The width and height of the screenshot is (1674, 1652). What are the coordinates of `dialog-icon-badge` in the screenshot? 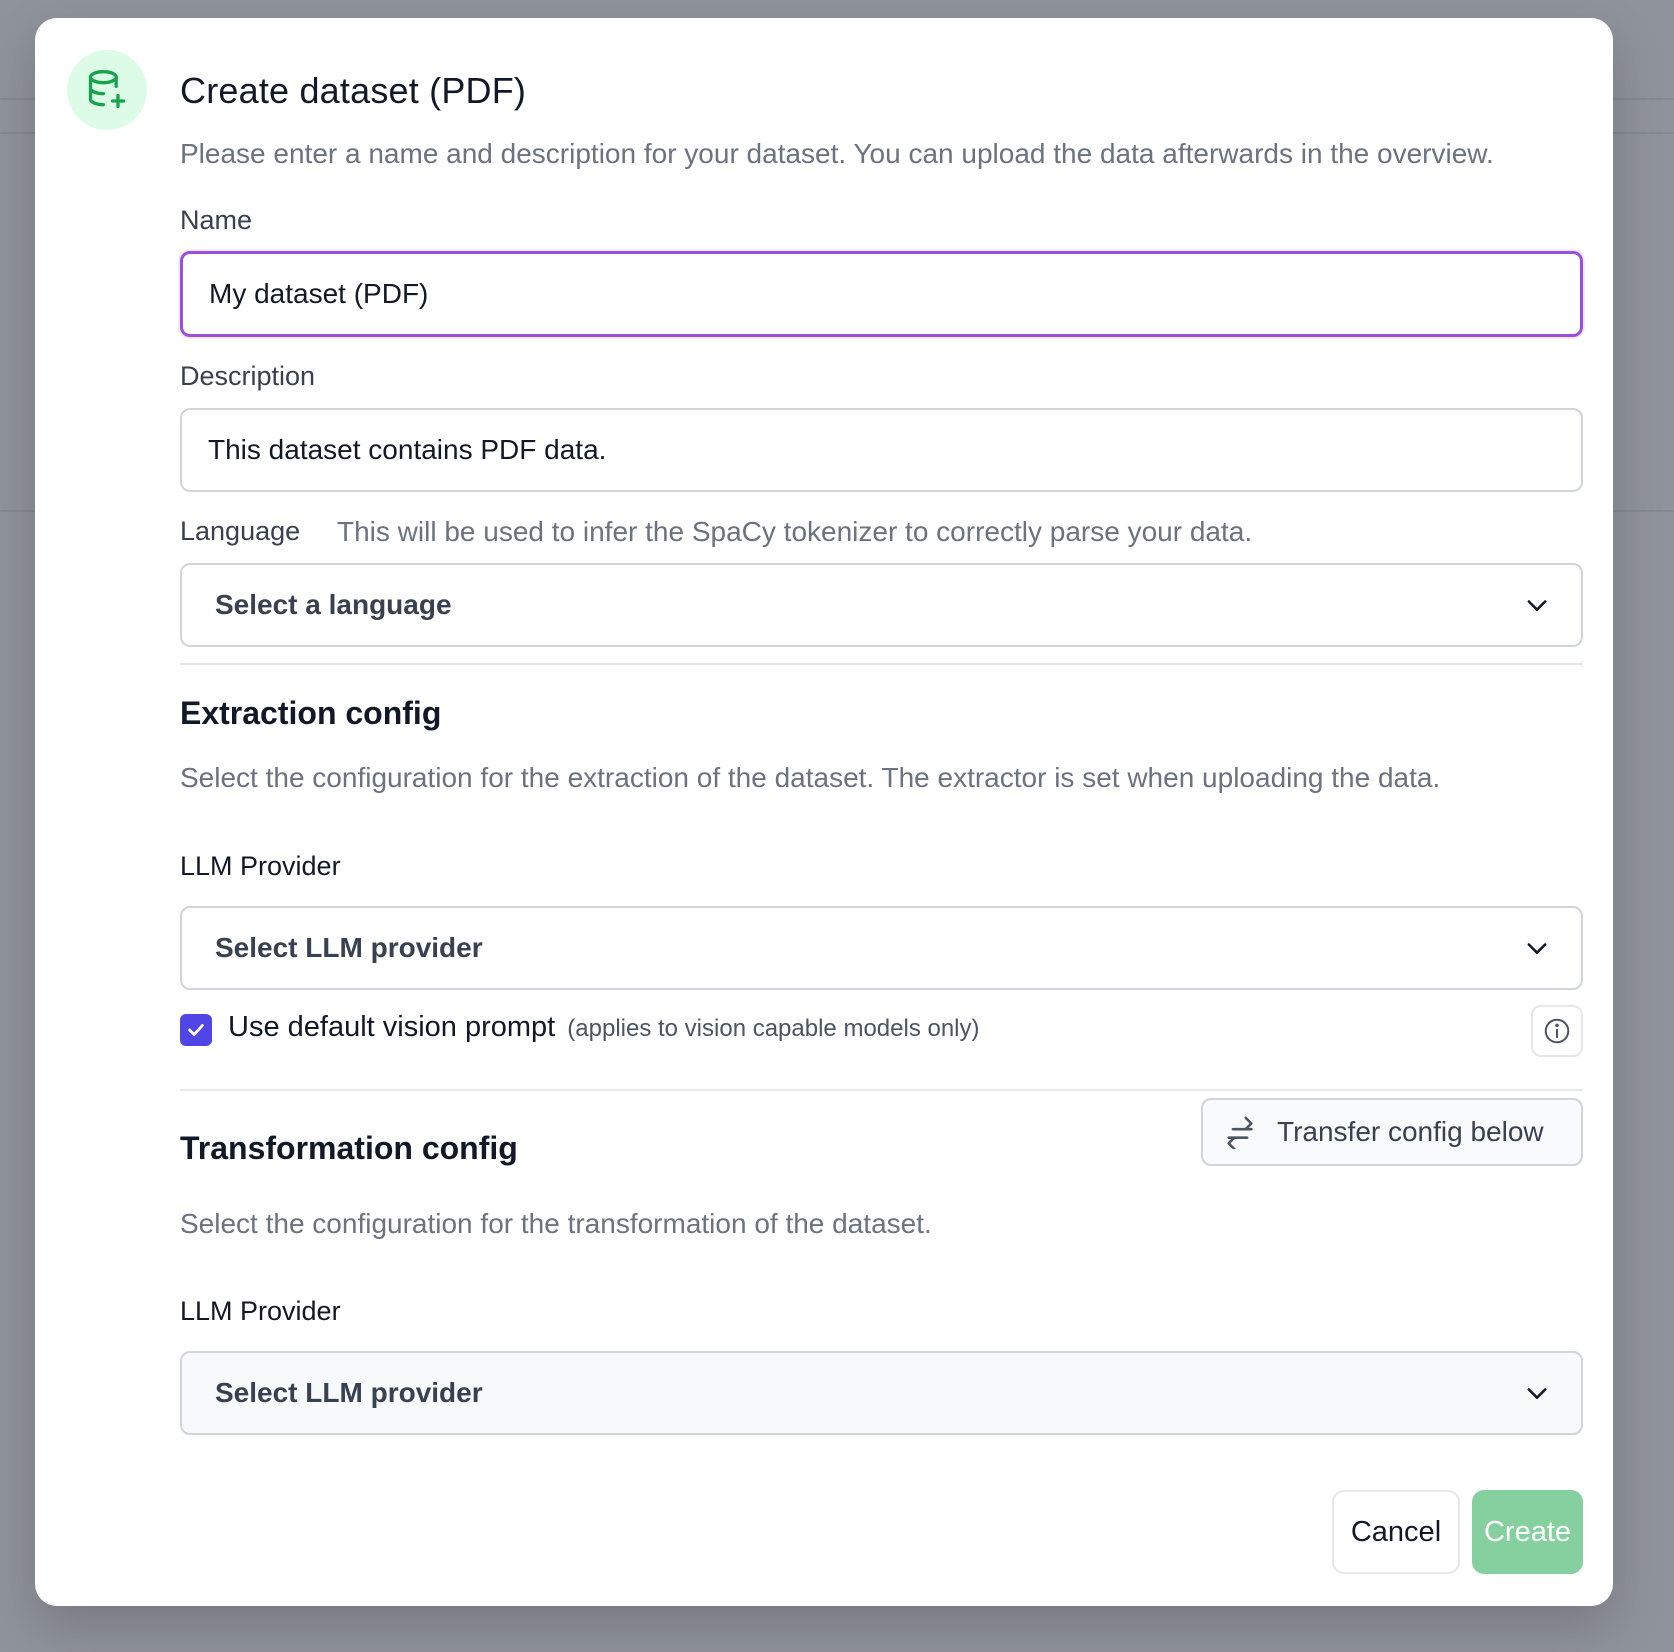 It's located at (107, 90).